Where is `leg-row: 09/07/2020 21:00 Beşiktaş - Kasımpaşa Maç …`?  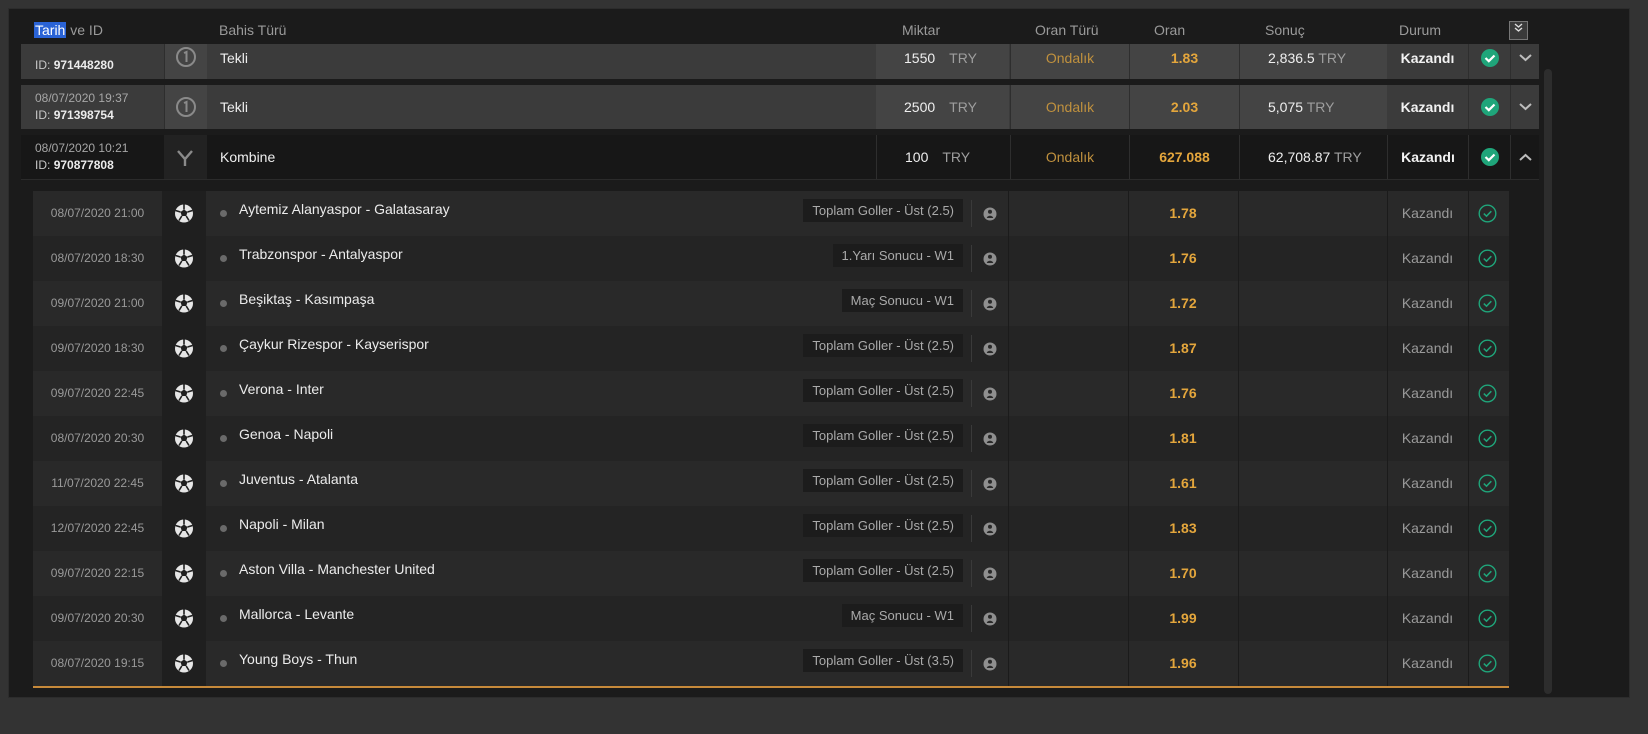 leg-row: 09/07/2020 21:00 Beşiktaş - Kasımpaşa Maç … is located at coordinates (771, 303).